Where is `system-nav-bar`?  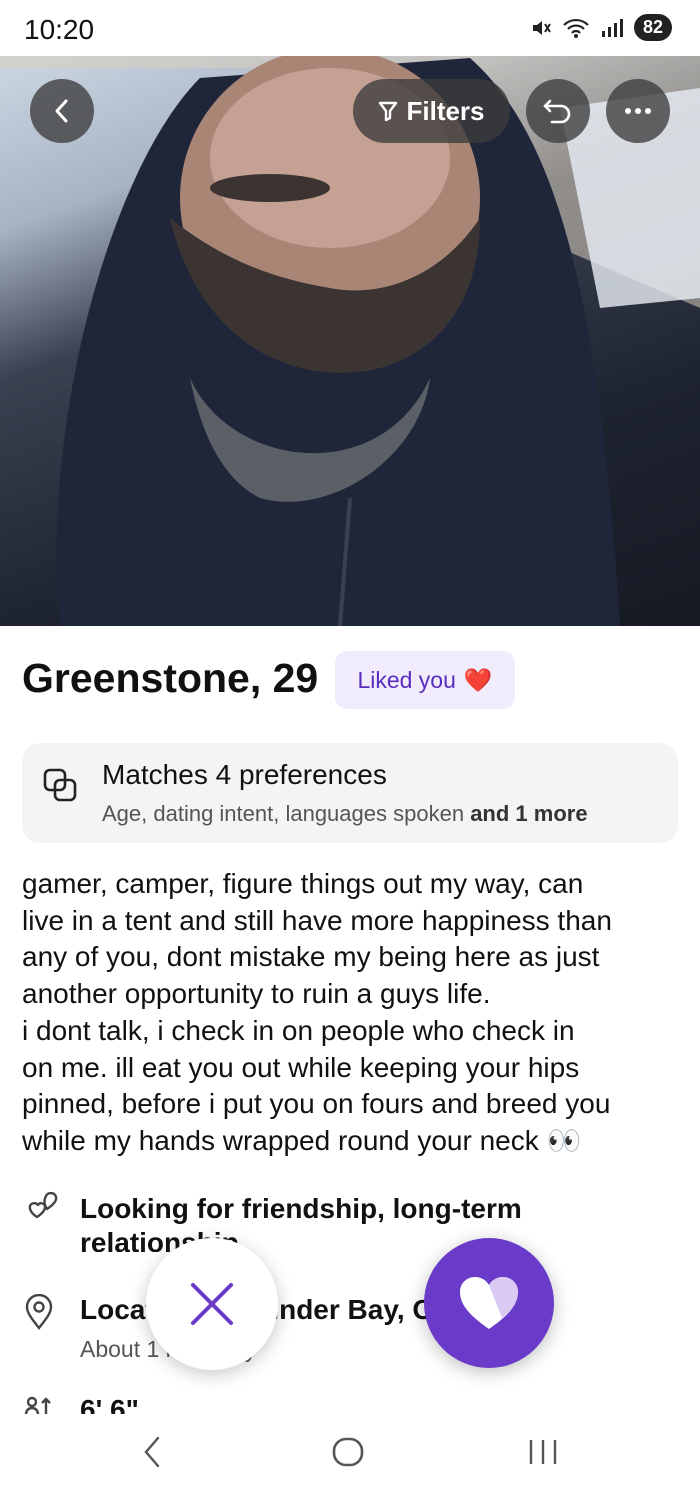 system-nav-bar is located at coordinates (350, 1457).